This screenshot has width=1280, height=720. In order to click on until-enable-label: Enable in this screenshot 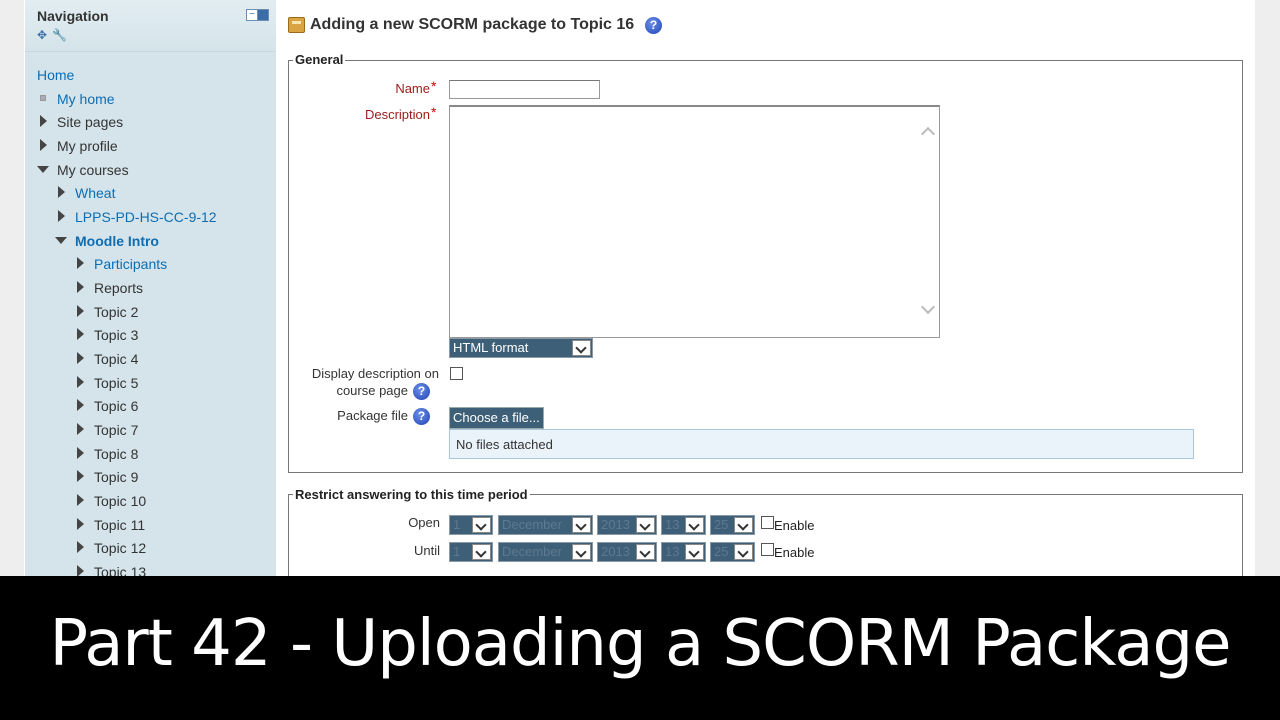, I will do `click(794, 552)`.